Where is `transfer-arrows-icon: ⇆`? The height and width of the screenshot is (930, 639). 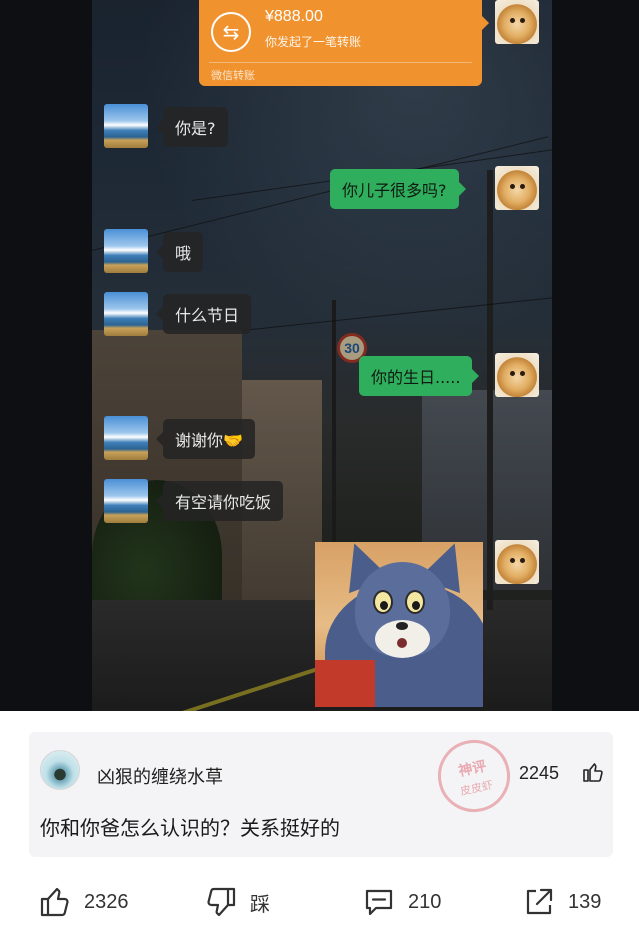 transfer-arrows-icon: ⇆ is located at coordinates (231, 32).